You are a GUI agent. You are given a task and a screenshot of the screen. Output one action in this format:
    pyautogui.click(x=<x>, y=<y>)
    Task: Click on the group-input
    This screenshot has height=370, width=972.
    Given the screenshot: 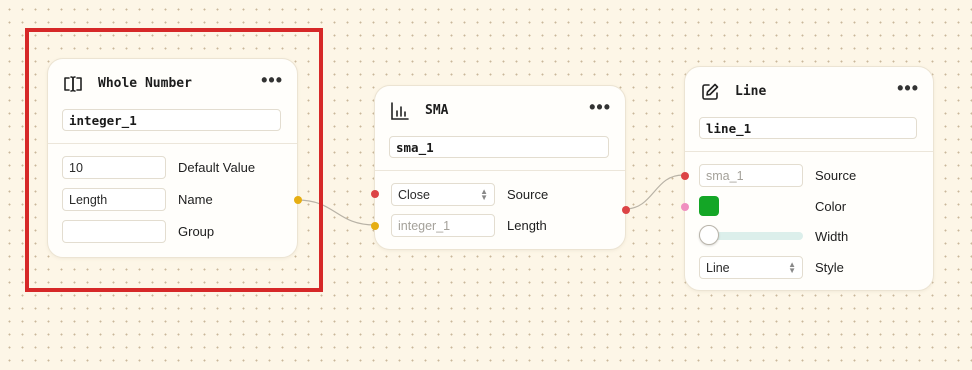 What is the action you would take?
    pyautogui.click(x=114, y=231)
    